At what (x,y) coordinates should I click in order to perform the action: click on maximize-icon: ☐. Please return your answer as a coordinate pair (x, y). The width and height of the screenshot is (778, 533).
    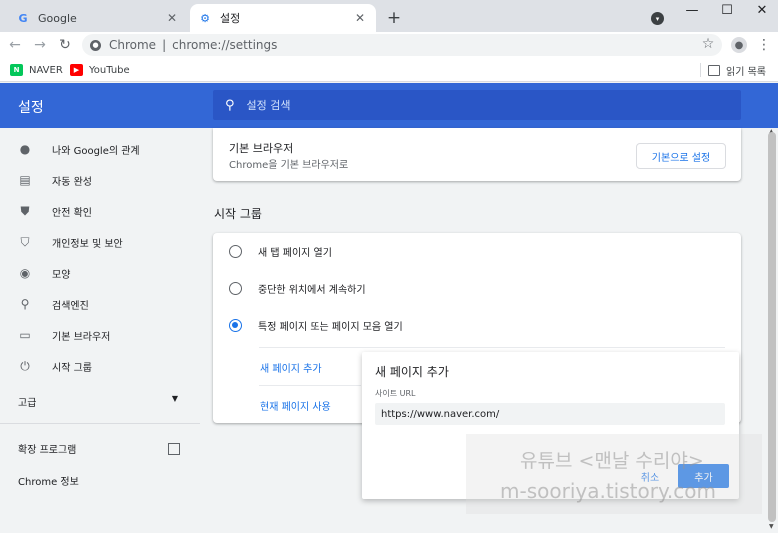
    Looking at the image, I should click on (727, 10).